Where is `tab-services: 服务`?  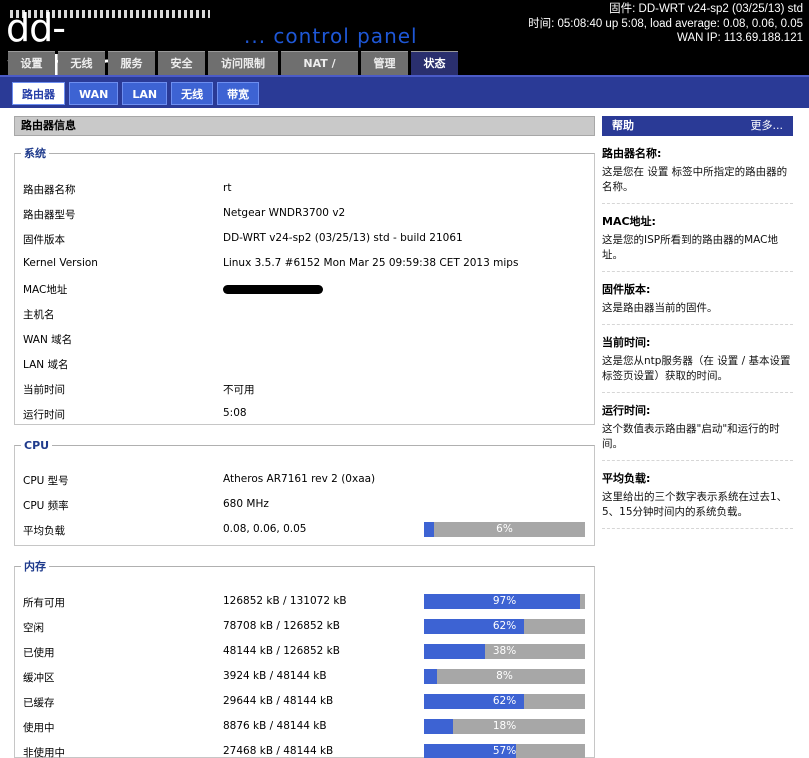 tab-services: 服务 is located at coordinates (131, 63).